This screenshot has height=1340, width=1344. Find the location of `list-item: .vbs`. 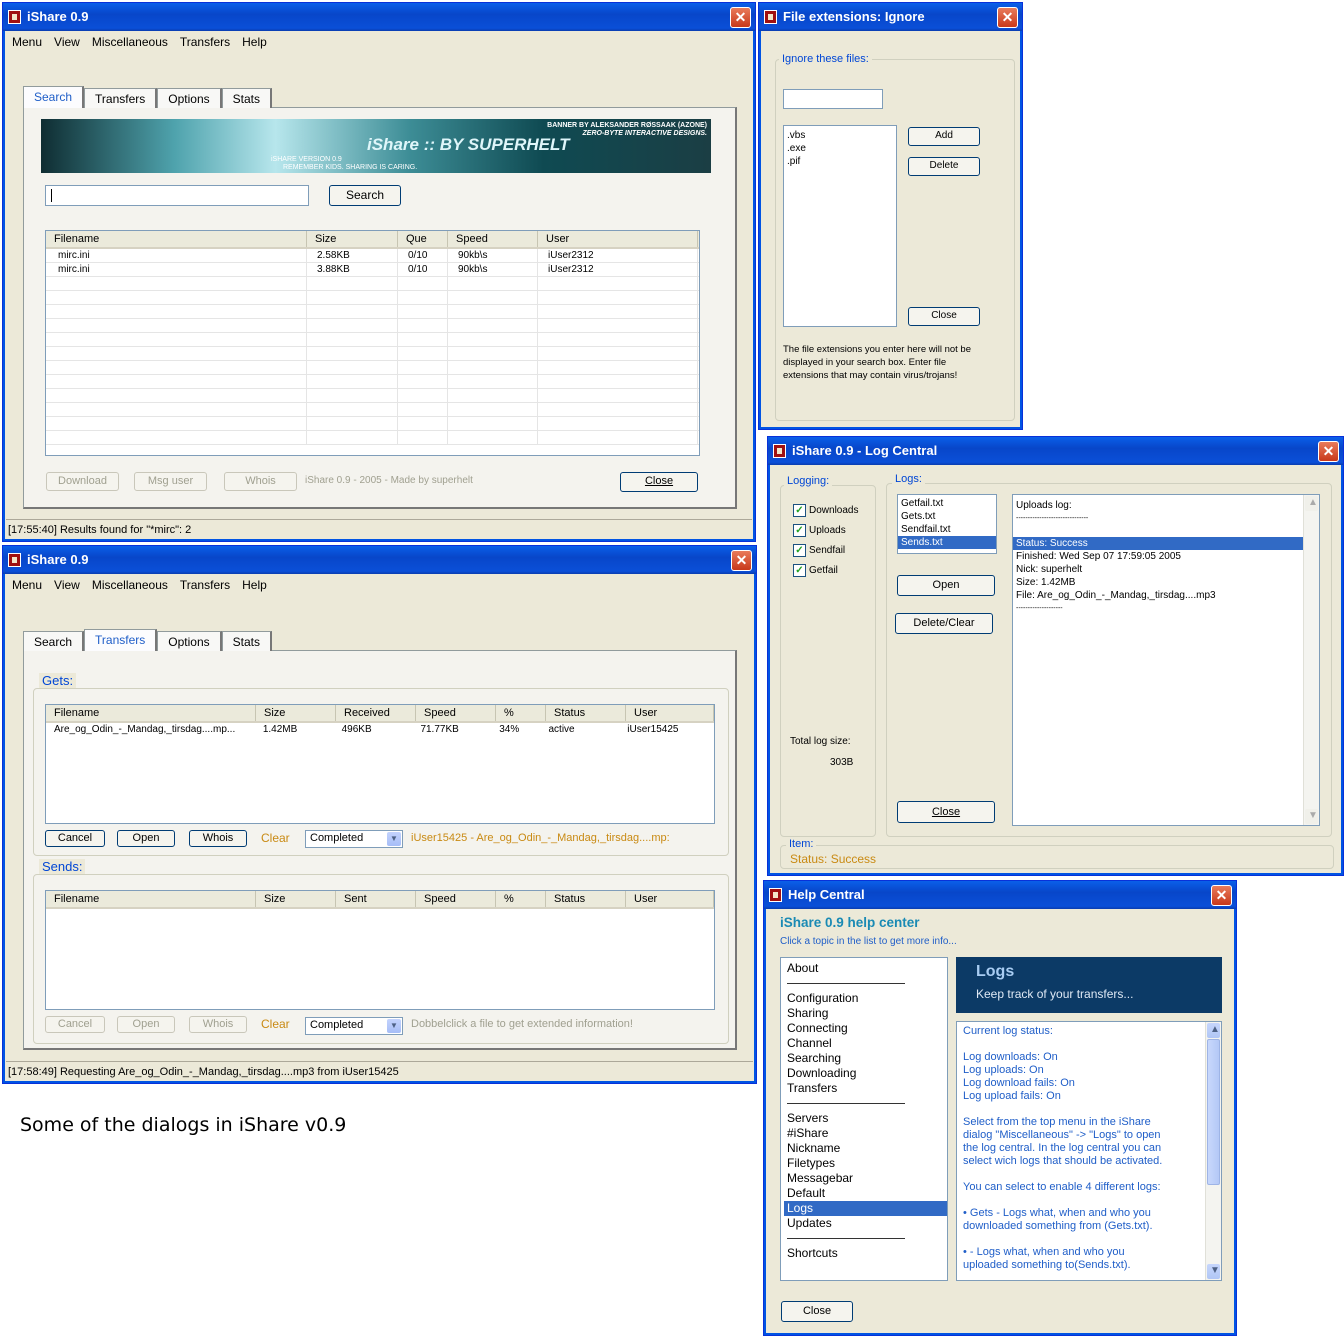

list-item: .vbs is located at coordinates (840, 135).